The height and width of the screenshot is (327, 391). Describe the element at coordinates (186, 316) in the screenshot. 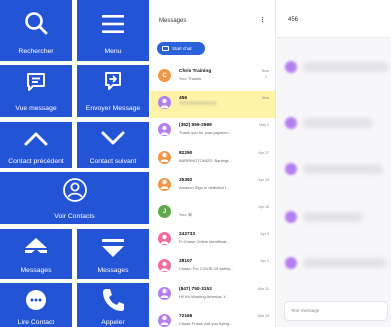

I see `conversation-name: 72166` at that location.